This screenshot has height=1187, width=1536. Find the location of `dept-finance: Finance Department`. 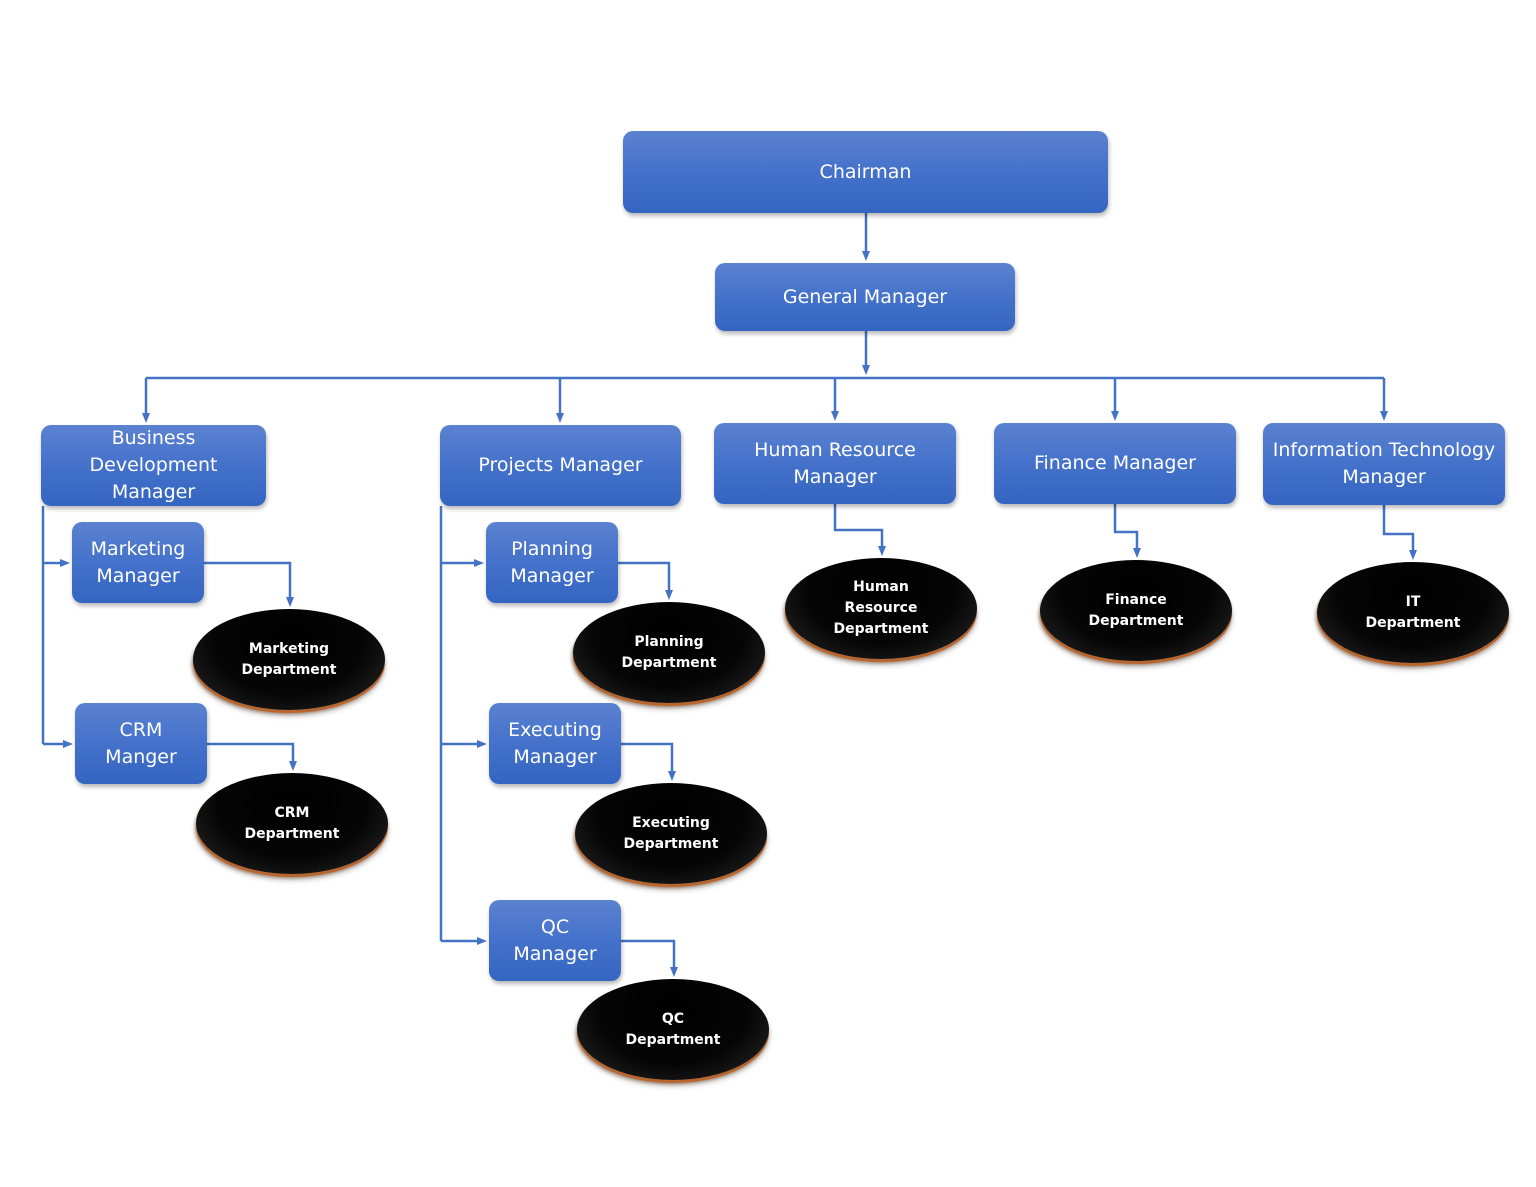

dept-finance: Finance Department is located at coordinates (1136, 610).